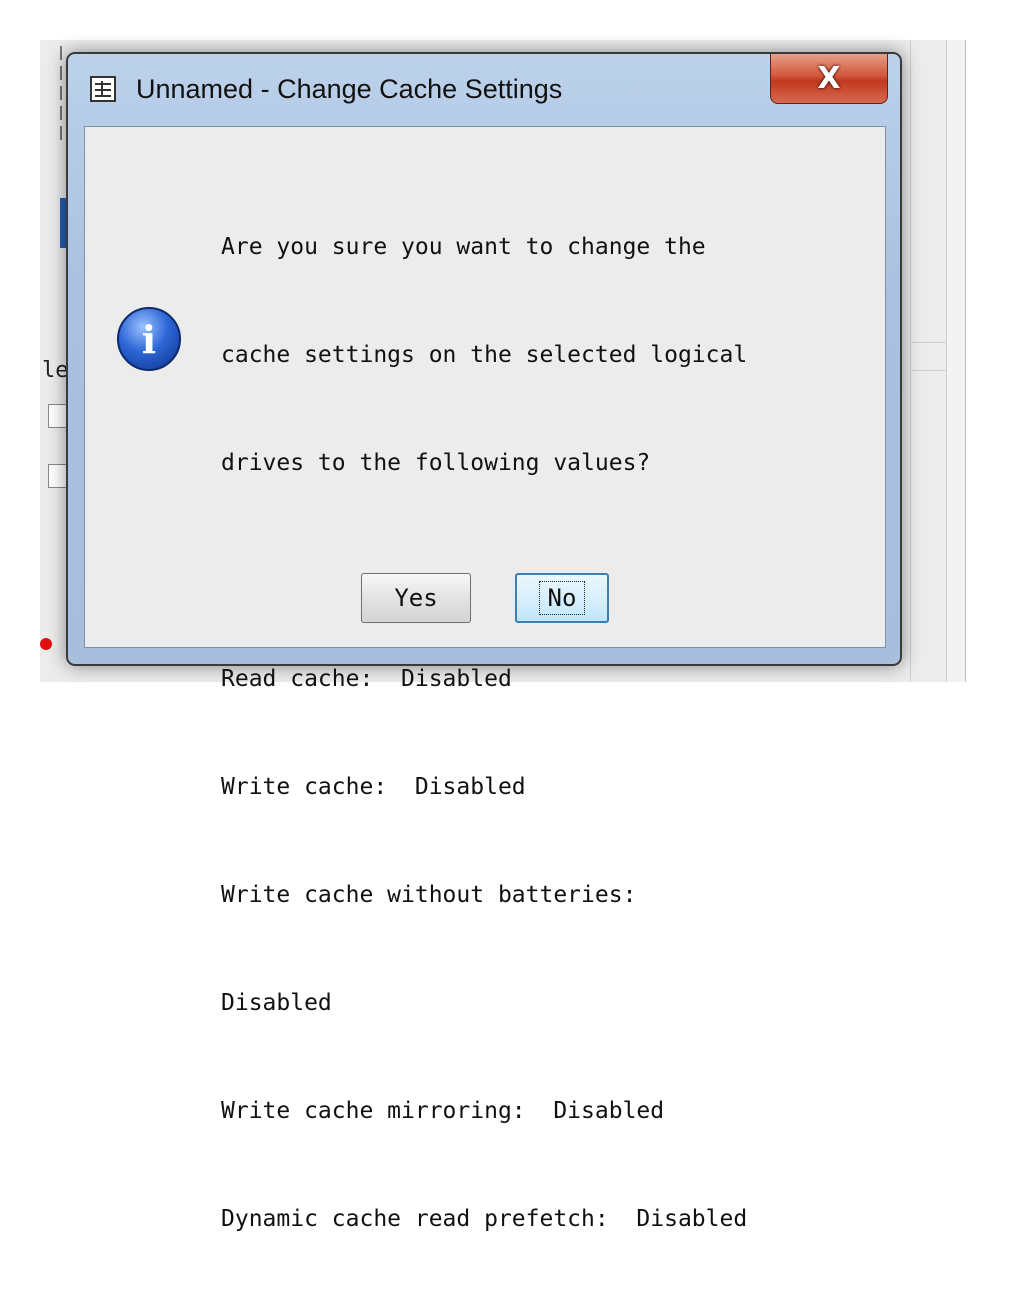  Describe the element at coordinates (416, 598) in the screenshot. I see `yes-button: Yes` at that location.